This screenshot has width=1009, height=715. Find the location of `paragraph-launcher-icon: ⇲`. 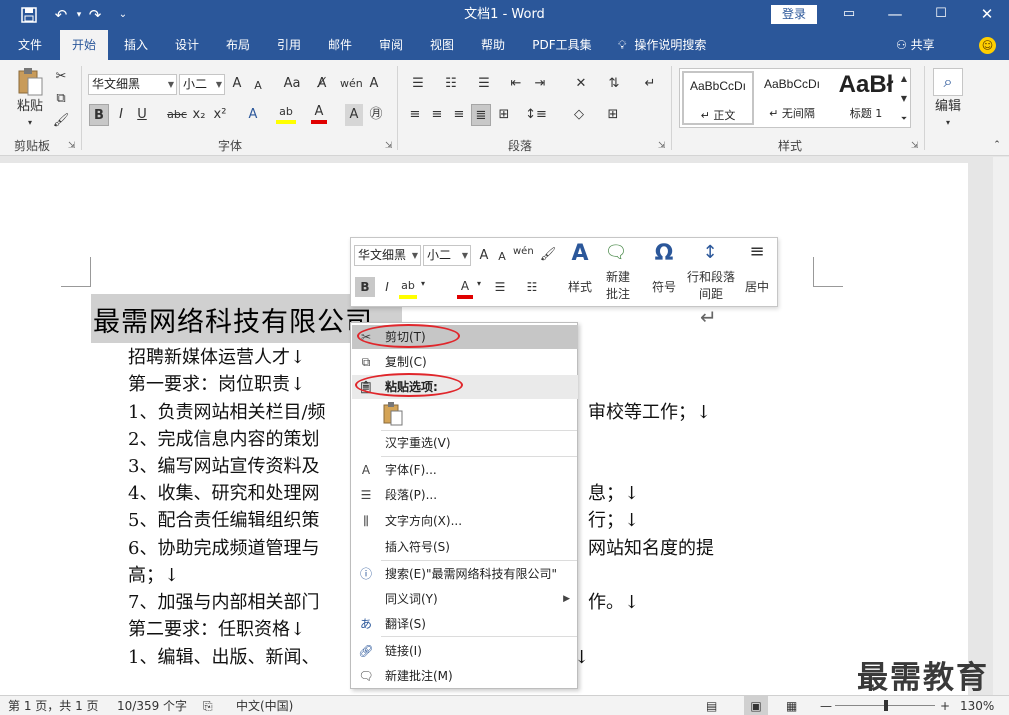

paragraph-launcher-icon: ⇲ is located at coordinates (663, 146).